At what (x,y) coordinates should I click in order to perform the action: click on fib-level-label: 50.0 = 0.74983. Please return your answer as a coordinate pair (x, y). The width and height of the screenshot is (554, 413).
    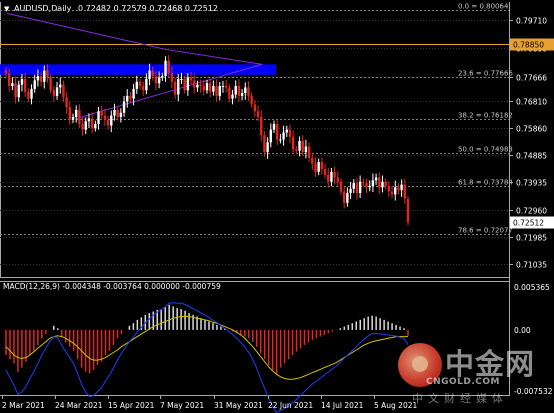
    Looking at the image, I should click on (485, 150).